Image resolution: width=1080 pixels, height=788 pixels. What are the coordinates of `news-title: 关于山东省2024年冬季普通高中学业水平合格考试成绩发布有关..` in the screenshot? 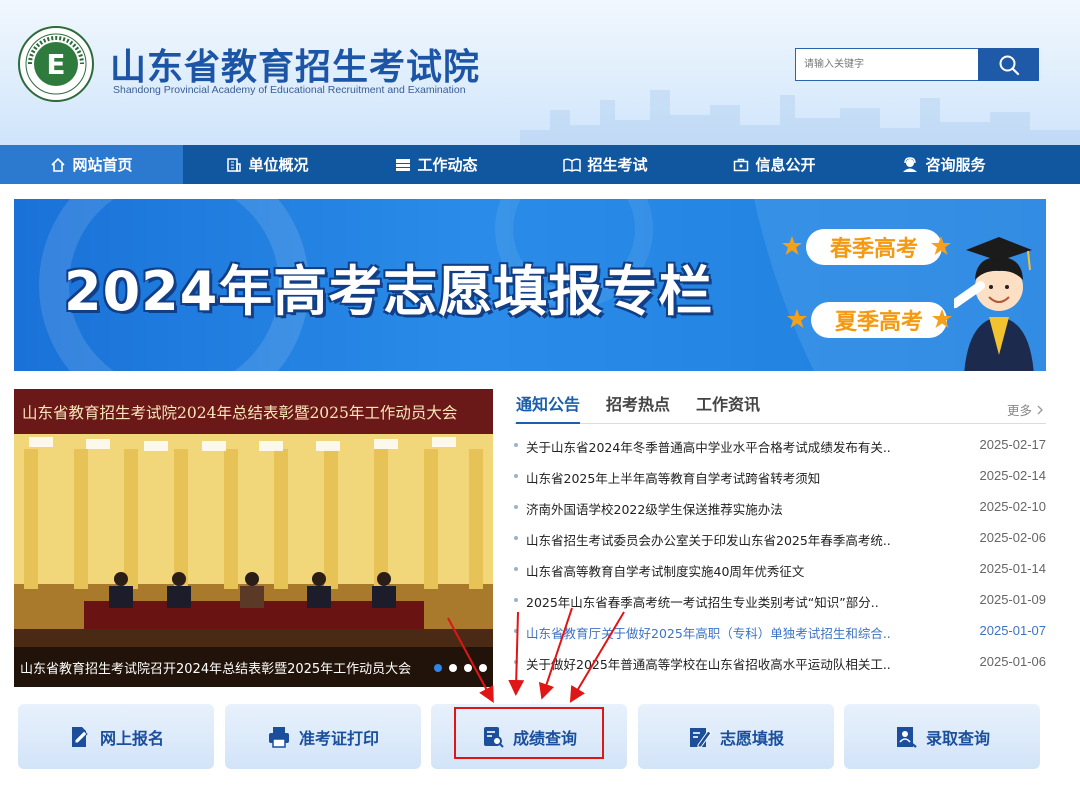 It's located at (708, 447).